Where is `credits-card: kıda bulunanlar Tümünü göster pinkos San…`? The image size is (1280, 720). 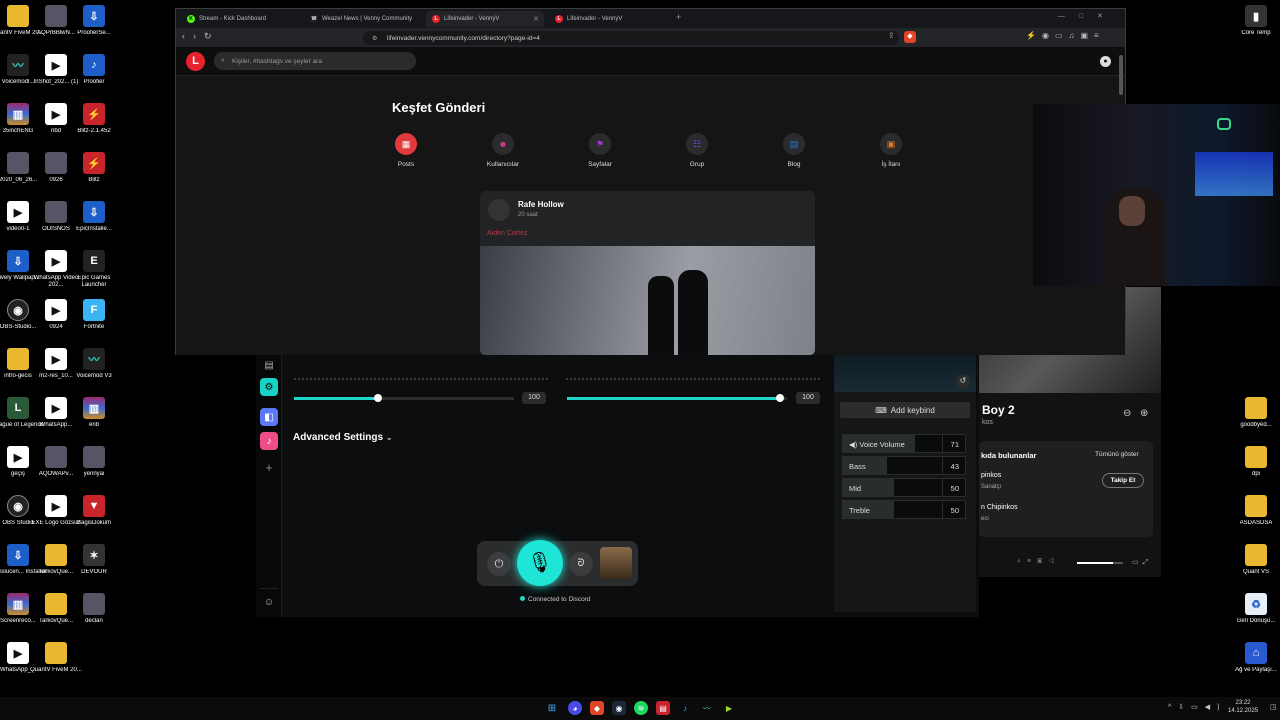 credits-card: kıda bulunanlar Tümünü göster pinkos San… is located at coordinates (1066, 489).